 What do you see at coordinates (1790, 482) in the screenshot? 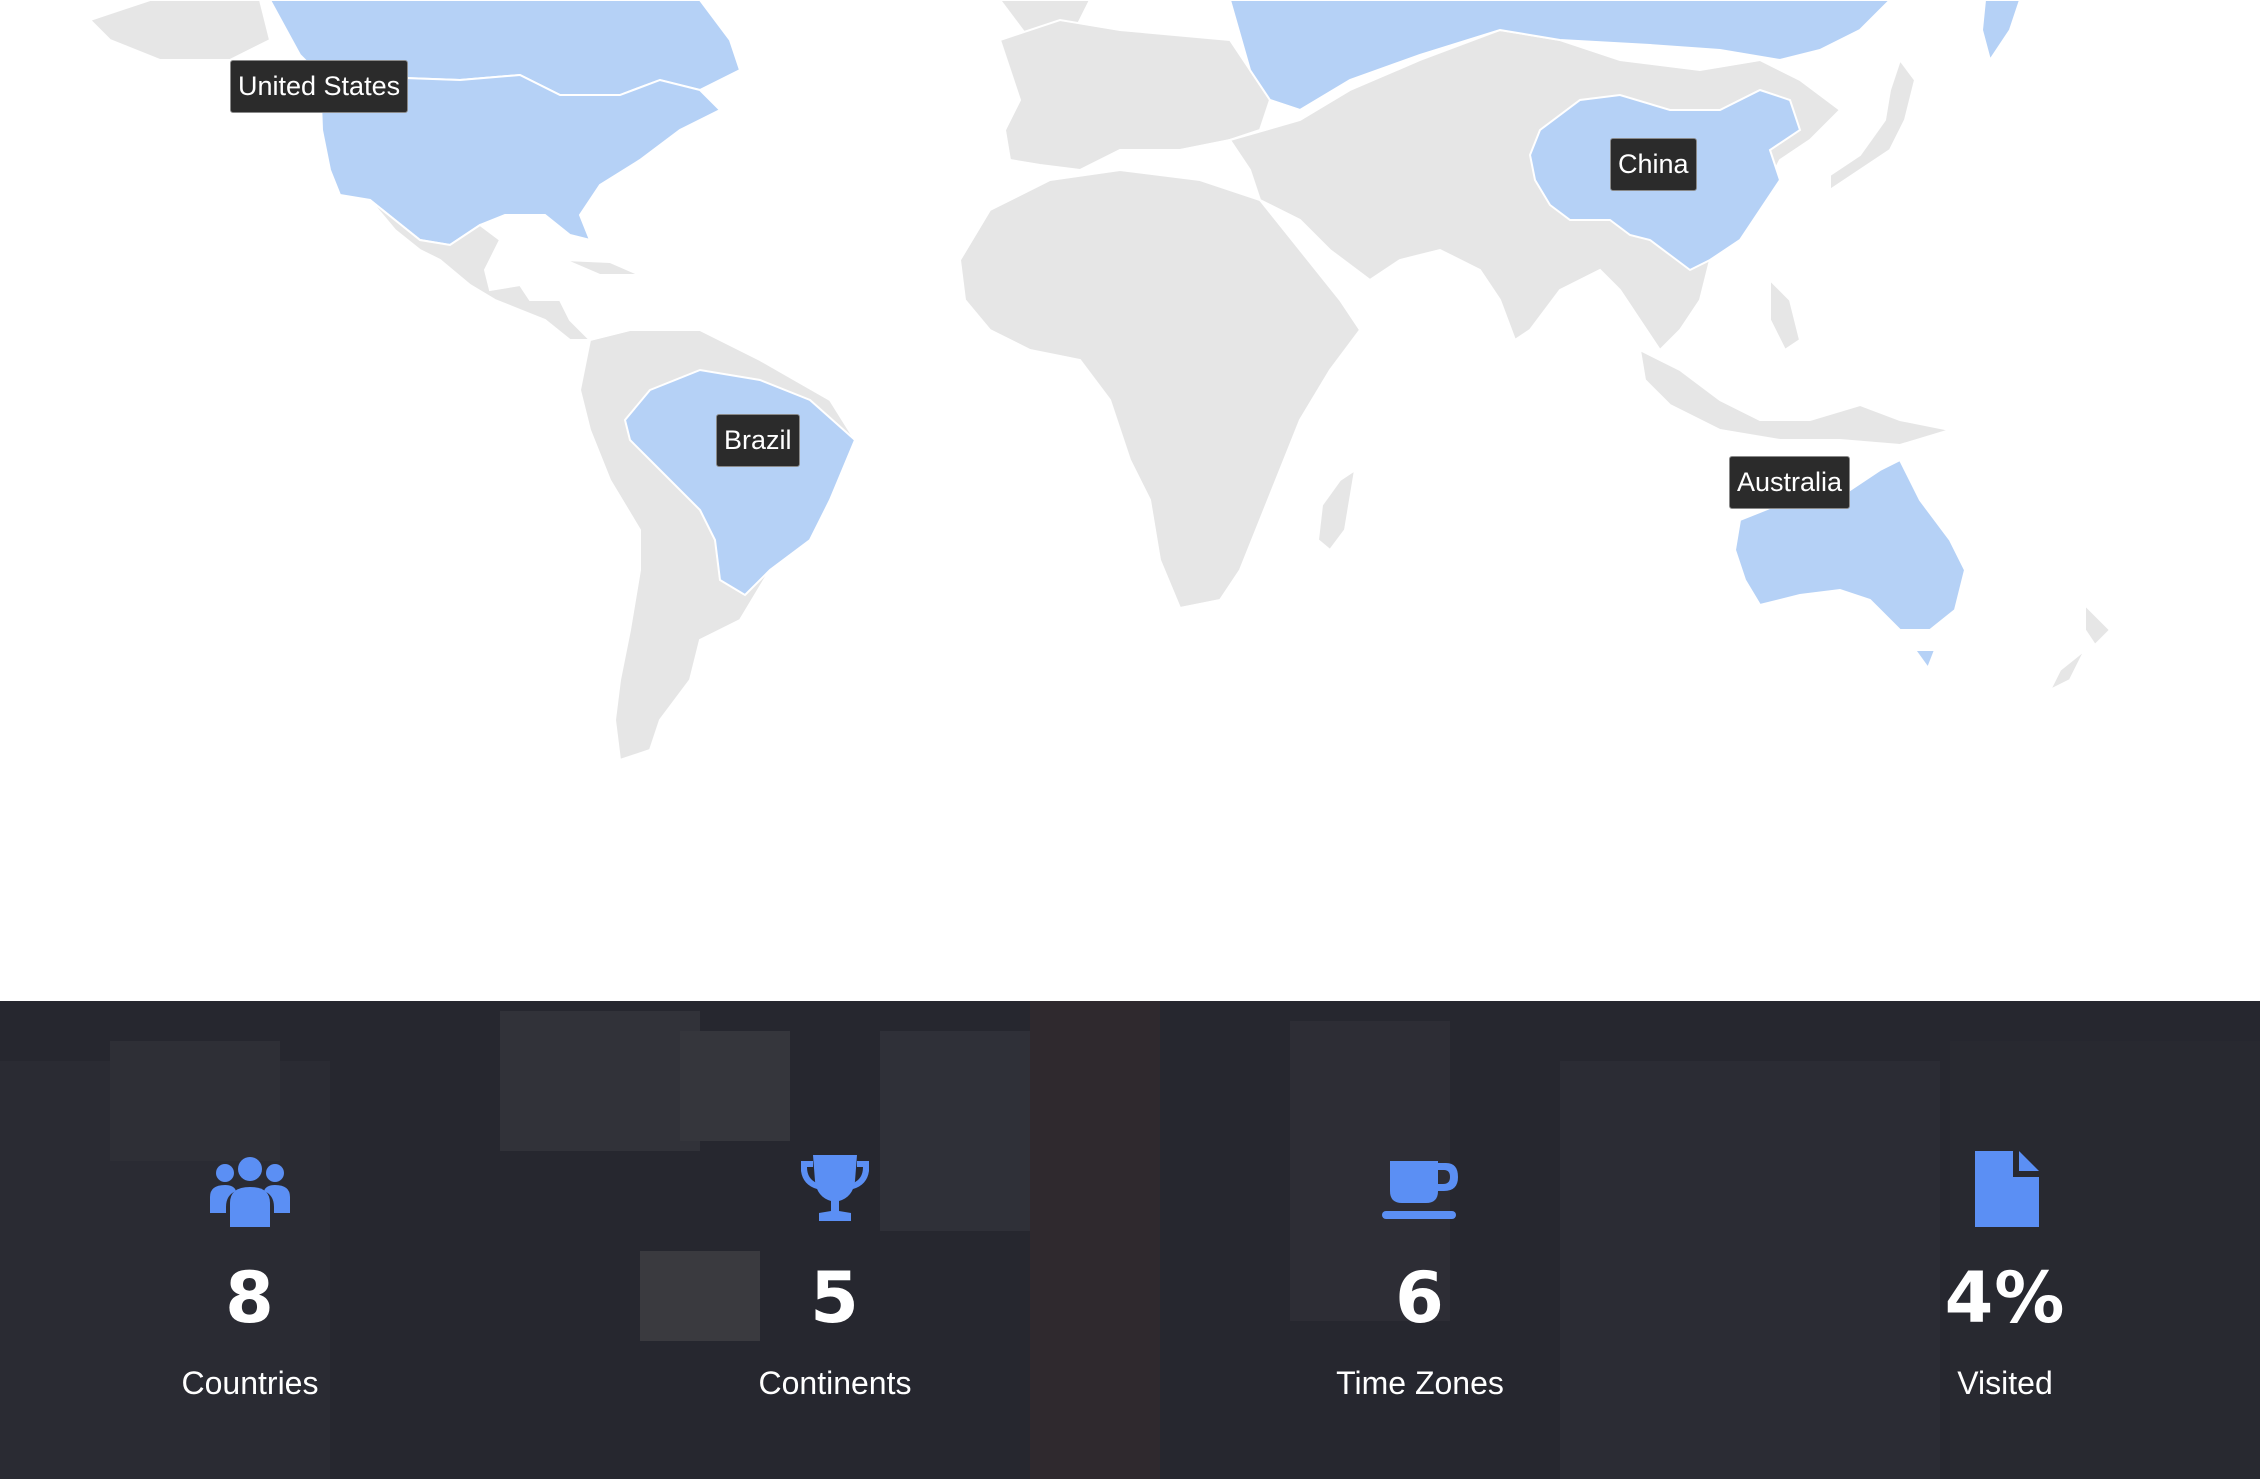
I see `map-label-australia: Australia` at bounding box center [1790, 482].